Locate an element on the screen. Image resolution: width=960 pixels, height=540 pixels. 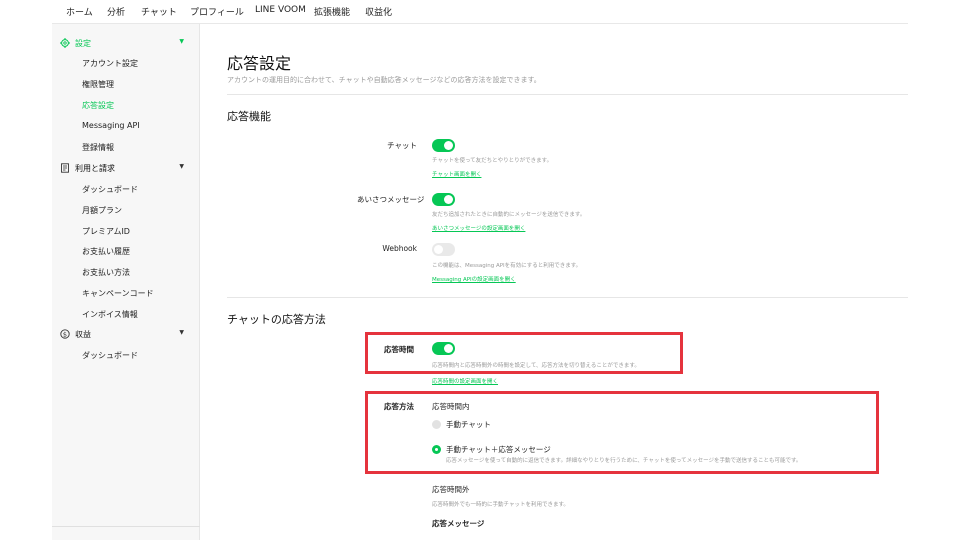
highlight-response-method is located at coordinates (622, 432).